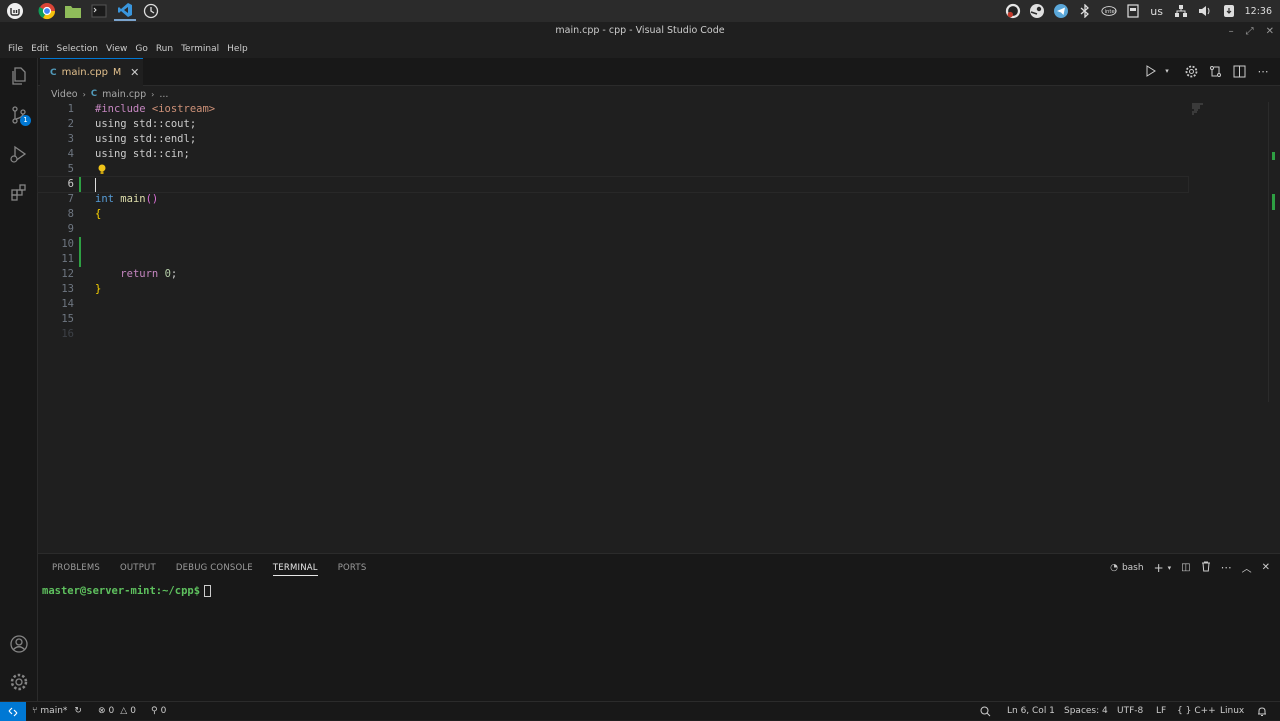 This screenshot has height=721, width=1280. Describe the element at coordinates (1232, 711) in the screenshot. I see `platform: Linux` at that location.